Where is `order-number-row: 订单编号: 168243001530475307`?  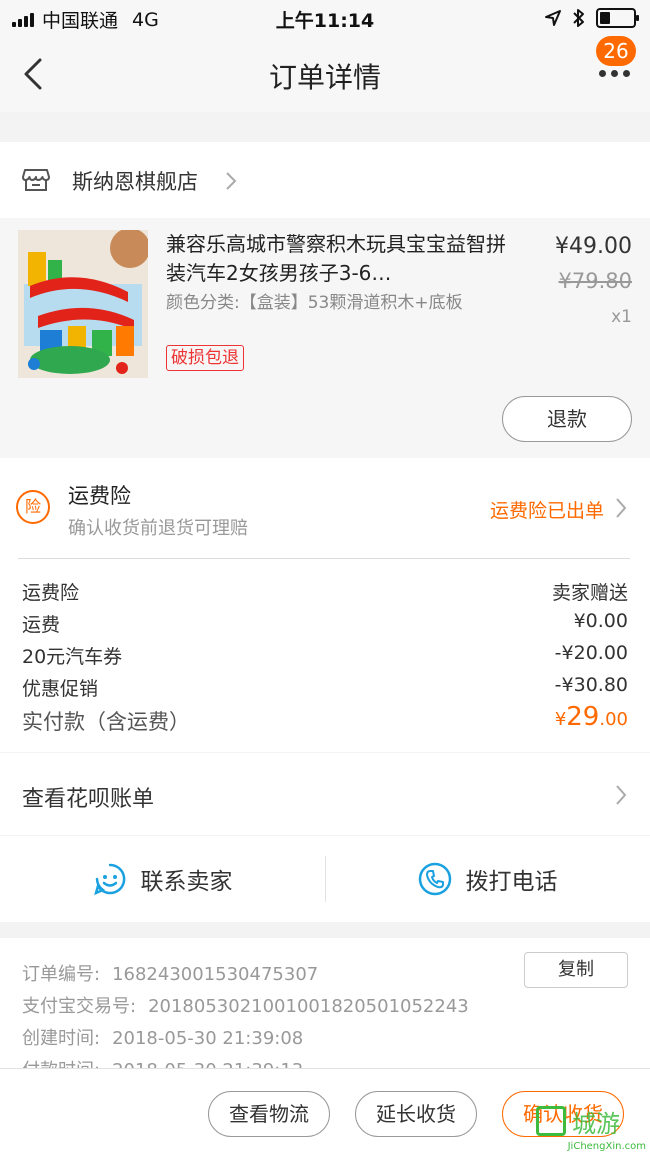 order-number-row: 订单编号: 168243001530475307 is located at coordinates (170, 973).